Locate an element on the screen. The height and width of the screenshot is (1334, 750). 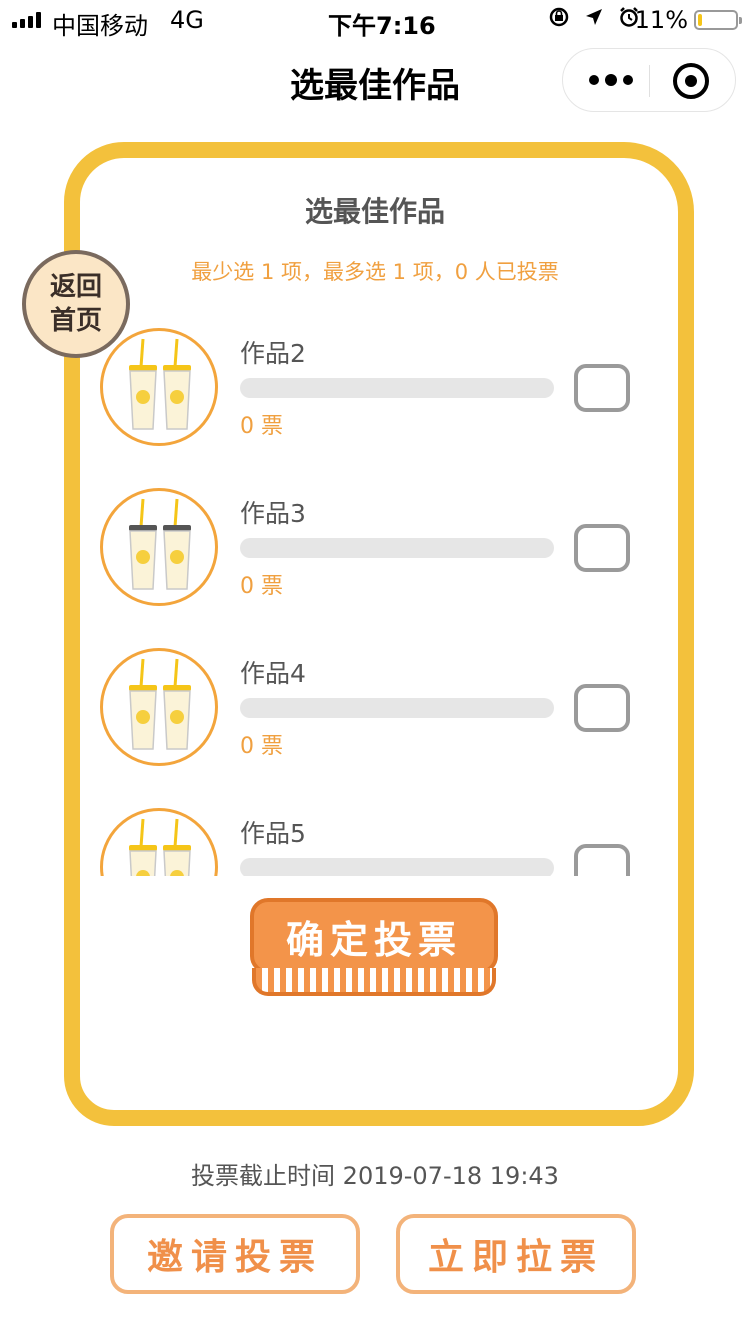
list-item: 作品5 0 票 is located at coordinates (376, 839).